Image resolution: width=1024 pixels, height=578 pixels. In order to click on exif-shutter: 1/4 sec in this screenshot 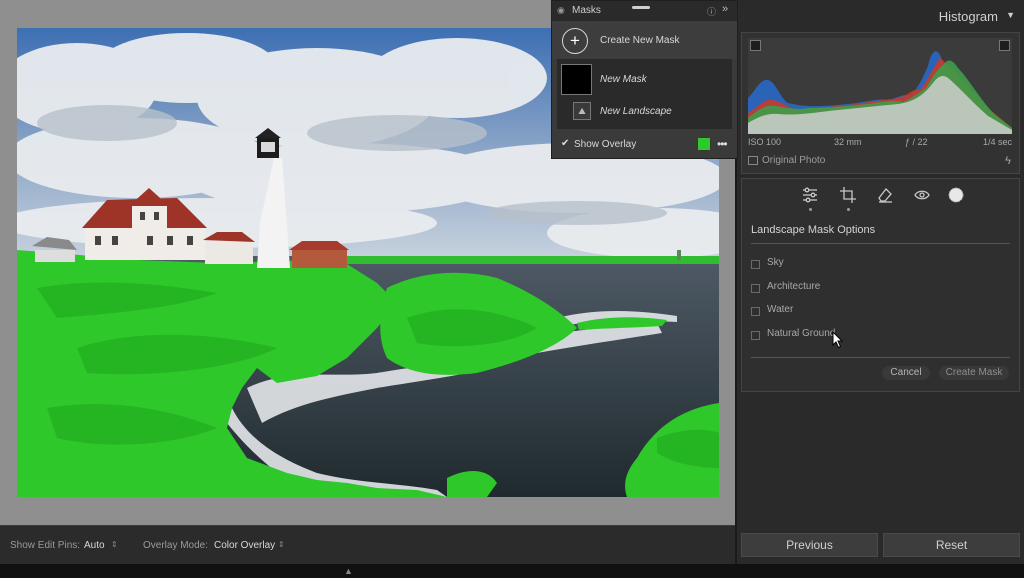, I will do `click(997, 142)`.